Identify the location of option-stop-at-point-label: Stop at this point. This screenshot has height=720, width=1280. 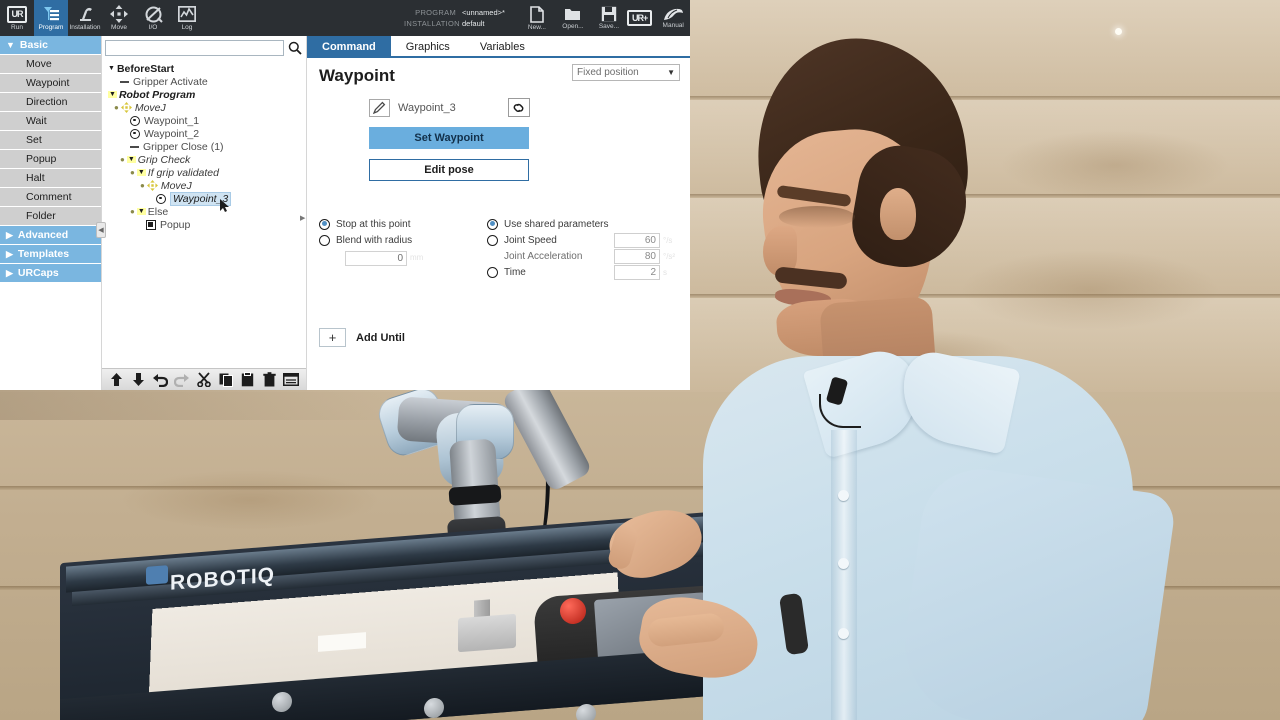
(373, 224).